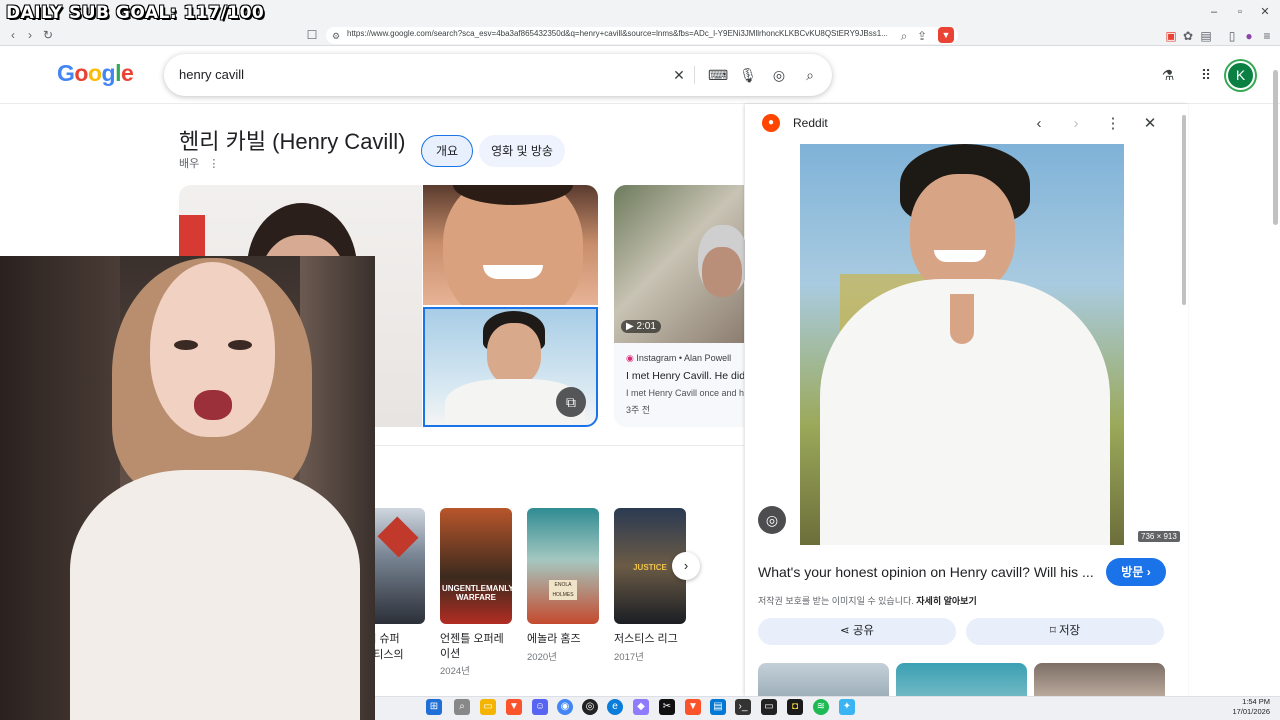 The image size is (1280, 720). Describe the element at coordinates (1136, 572) in the screenshot. I see `visit-button: 방문 ›` at that location.